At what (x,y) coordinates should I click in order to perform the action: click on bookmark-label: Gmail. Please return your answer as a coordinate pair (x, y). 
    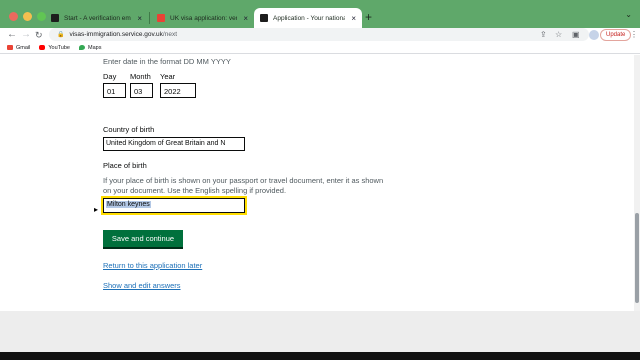
    Looking at the image, I should click on (23, 47).